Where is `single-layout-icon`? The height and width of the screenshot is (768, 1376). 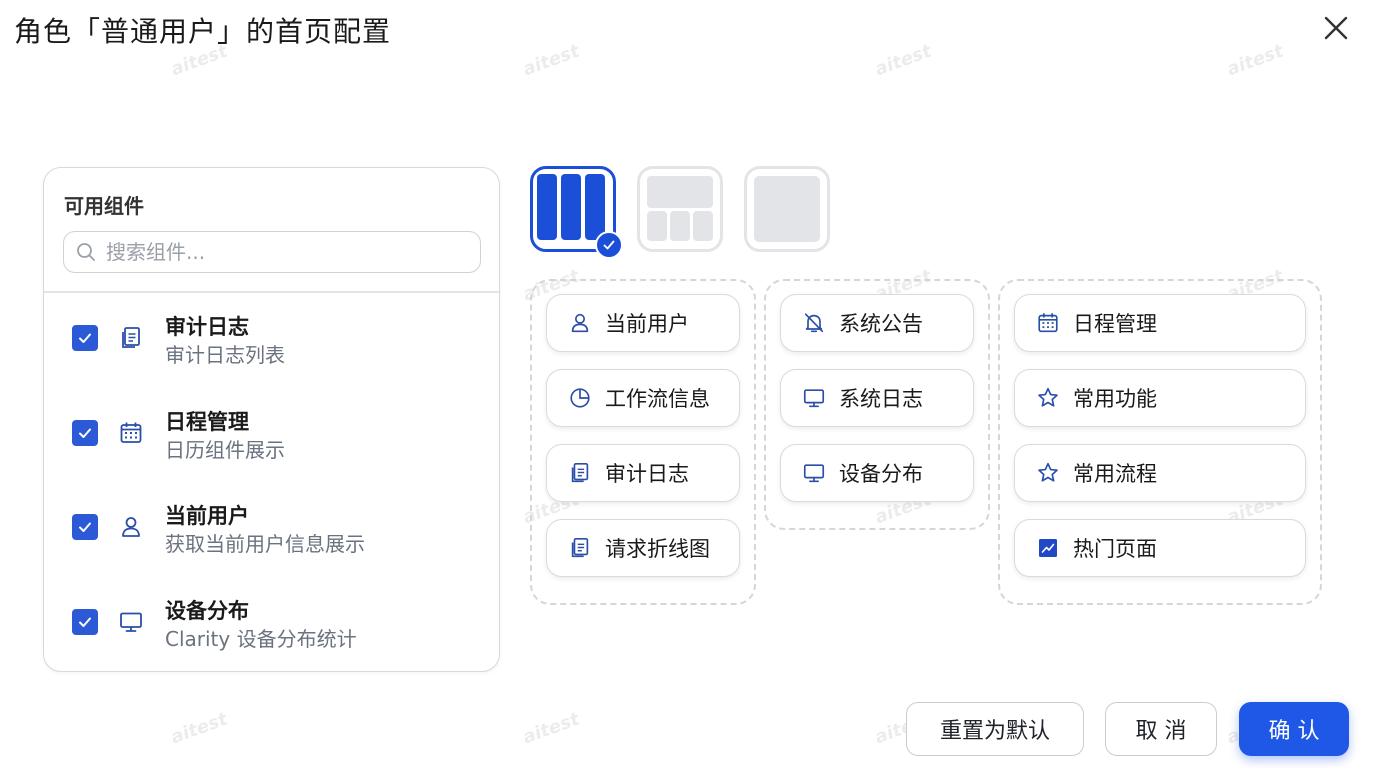 single-layout-icon is located at coordinates (787, 209).